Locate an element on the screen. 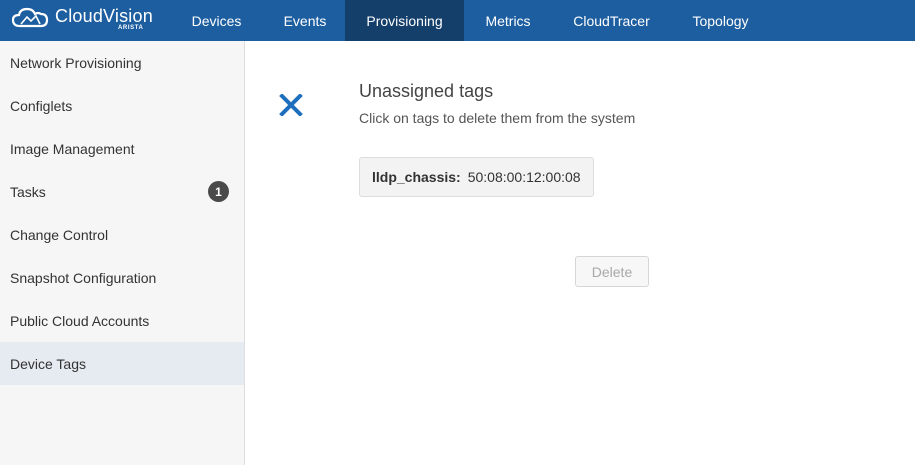 Image resolution: width=915 pixels, height=465 pixels. sidebar-item-label: Configlets is located at coordinates (41, 105).